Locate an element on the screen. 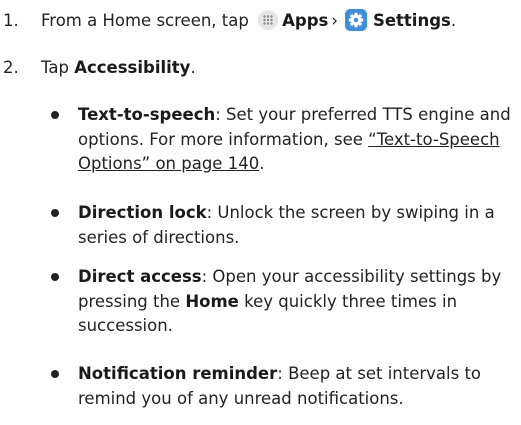 Image resolution: width=521 pixels, height=425 pixels. apps-label: Apps is located at coordinates (305, 20).